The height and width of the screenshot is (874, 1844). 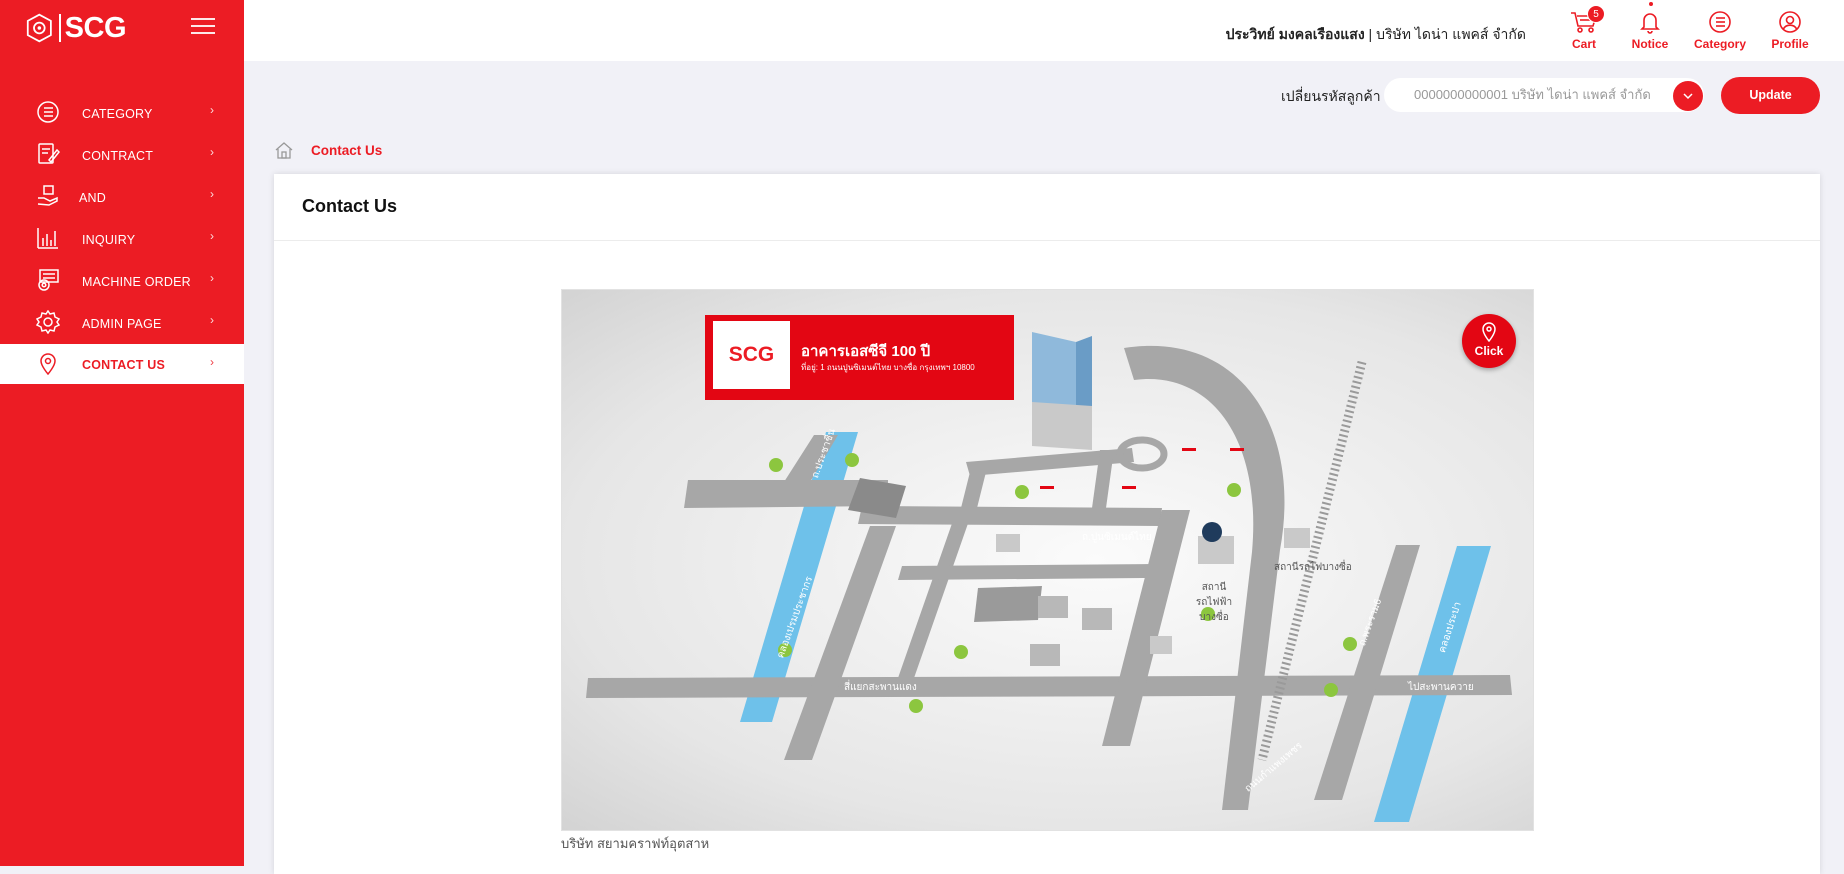 I want to click on hand-box-icon, so click(x=47, y=195).